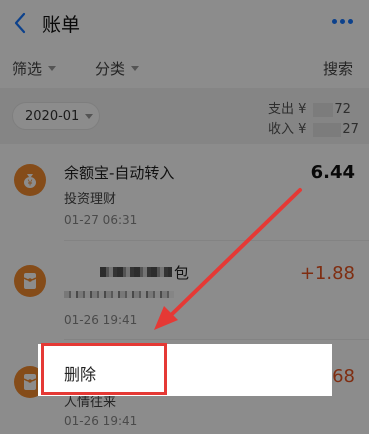 The image size is (369, 434). What do you see at coordinates (104, 369) in the screenshot?
I see `highlight-box` at bounding box center [104, 369].